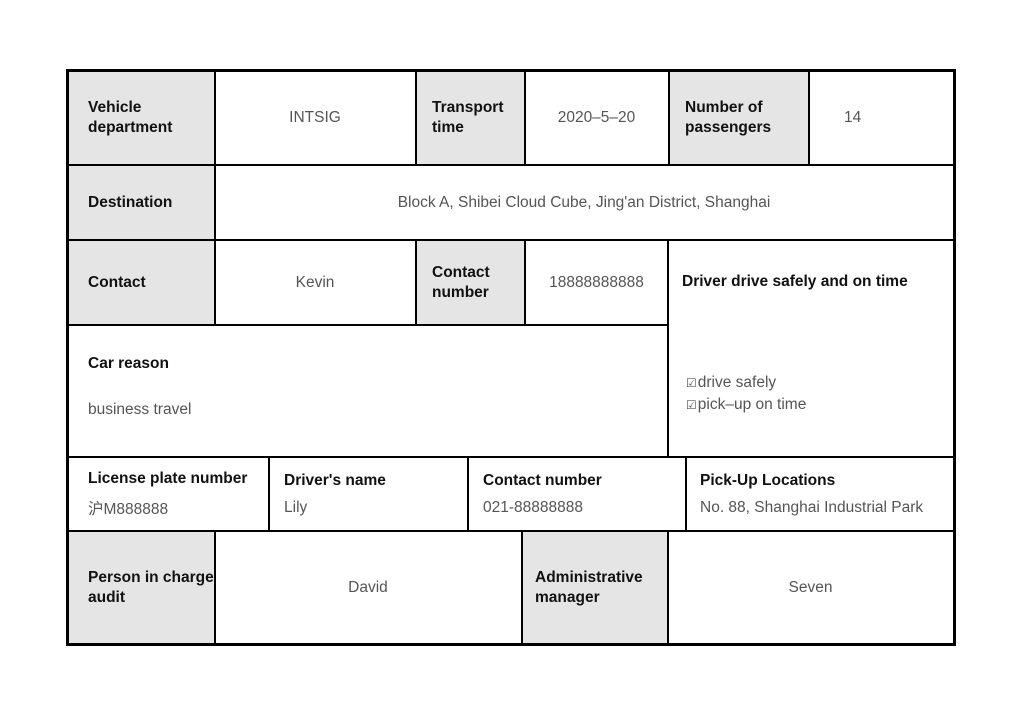 The width and height of the screenshot is (1024, 720). I want to click on pickup-location-value: No. 88, Shanghai Industrial Park, so click(812, 507).